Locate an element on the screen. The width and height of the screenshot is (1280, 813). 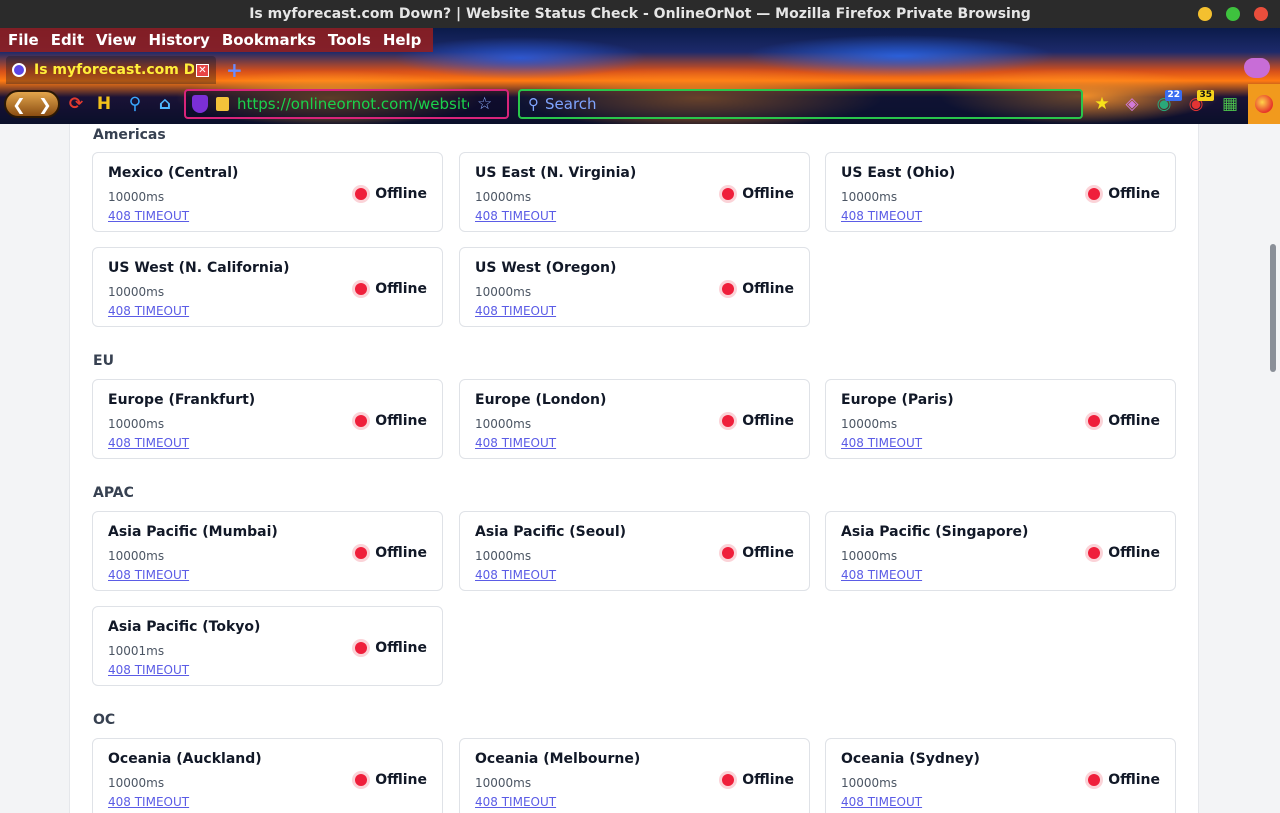
tracking-protection-shield-icon is located at coordinates (200, 104).